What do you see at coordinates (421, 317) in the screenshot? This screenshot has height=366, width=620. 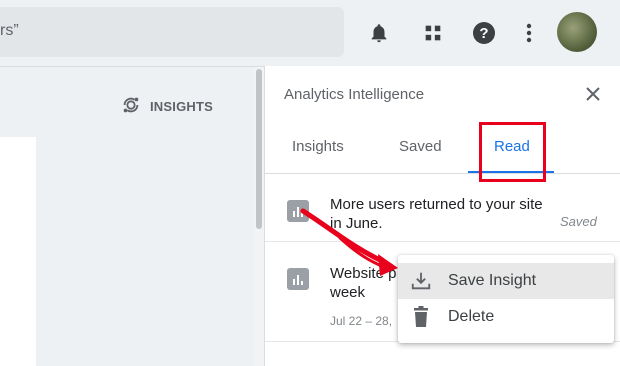 I see `trash-icon` at bounding box center [421, 317].